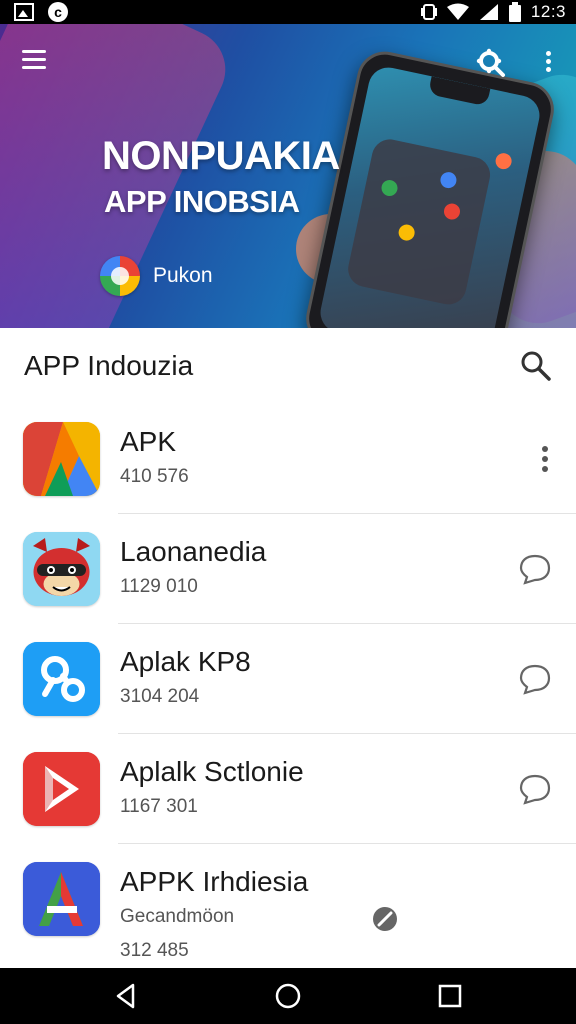 Image resolution: width=576 pixels, height=1024 pixels. I want to click on navigation-bar, so click(288, 996).